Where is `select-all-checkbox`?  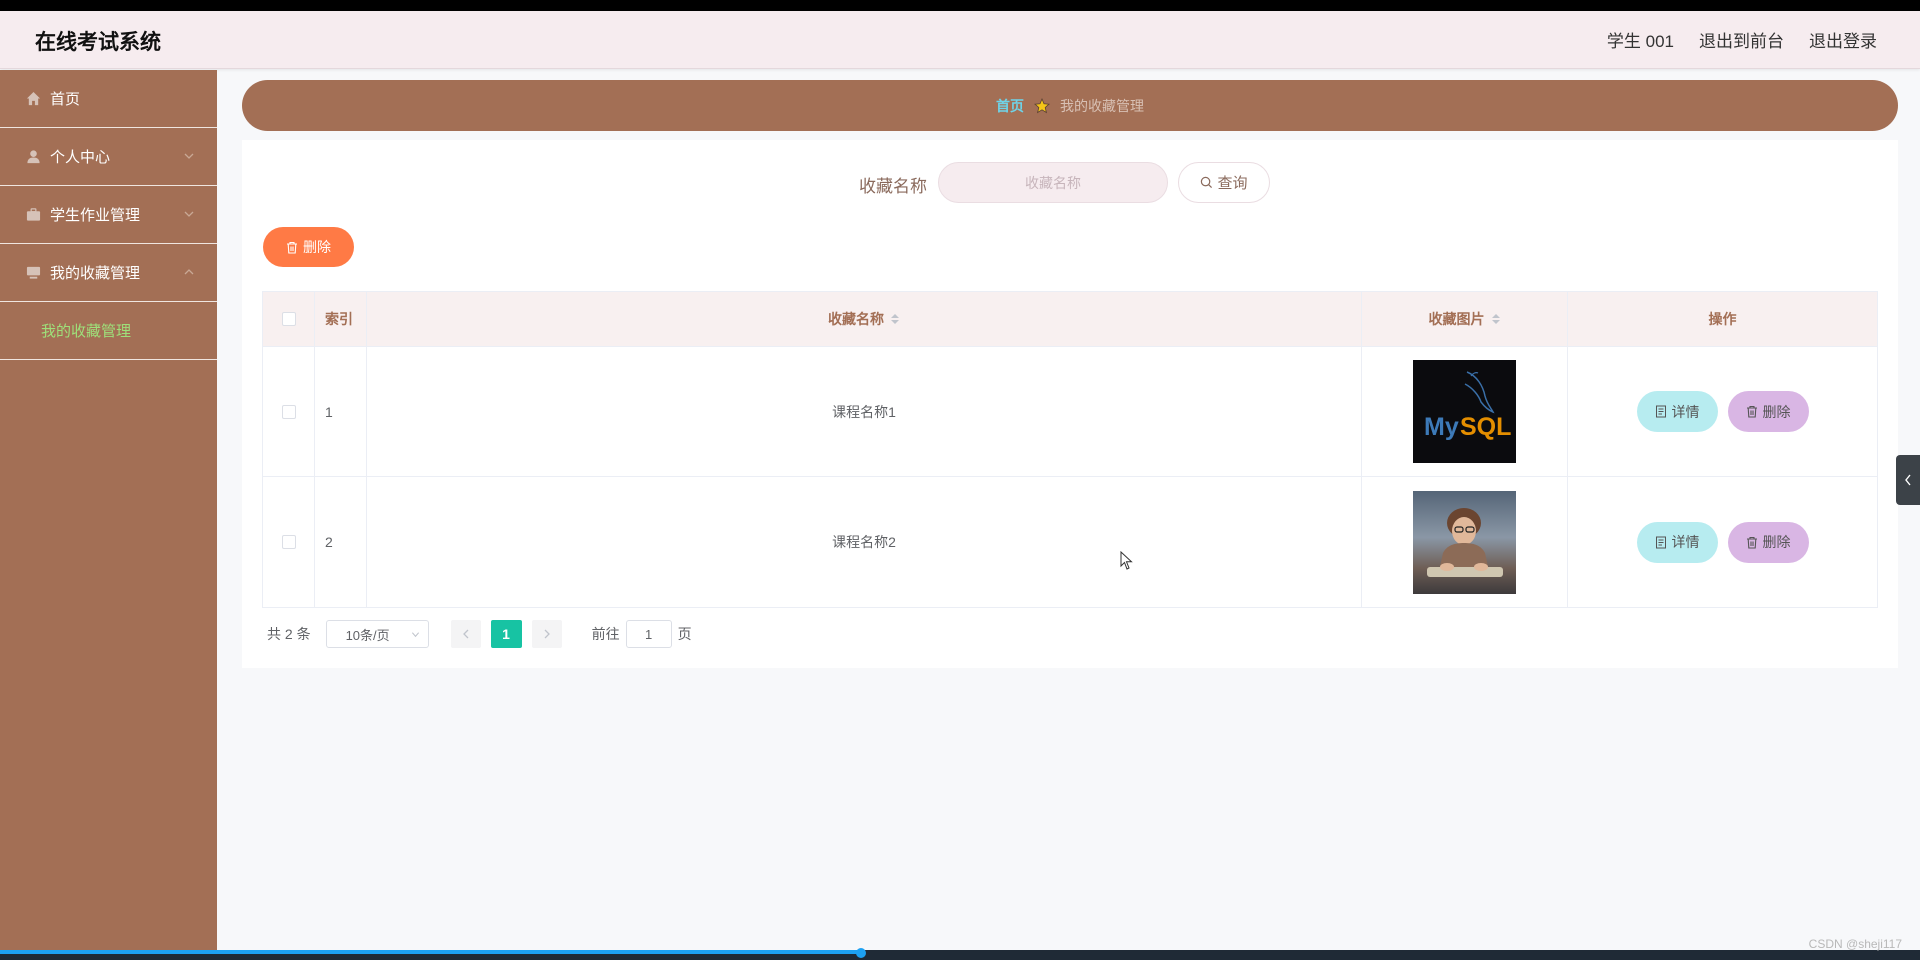
select-all-checkbox is located at coordinates (288, 319).